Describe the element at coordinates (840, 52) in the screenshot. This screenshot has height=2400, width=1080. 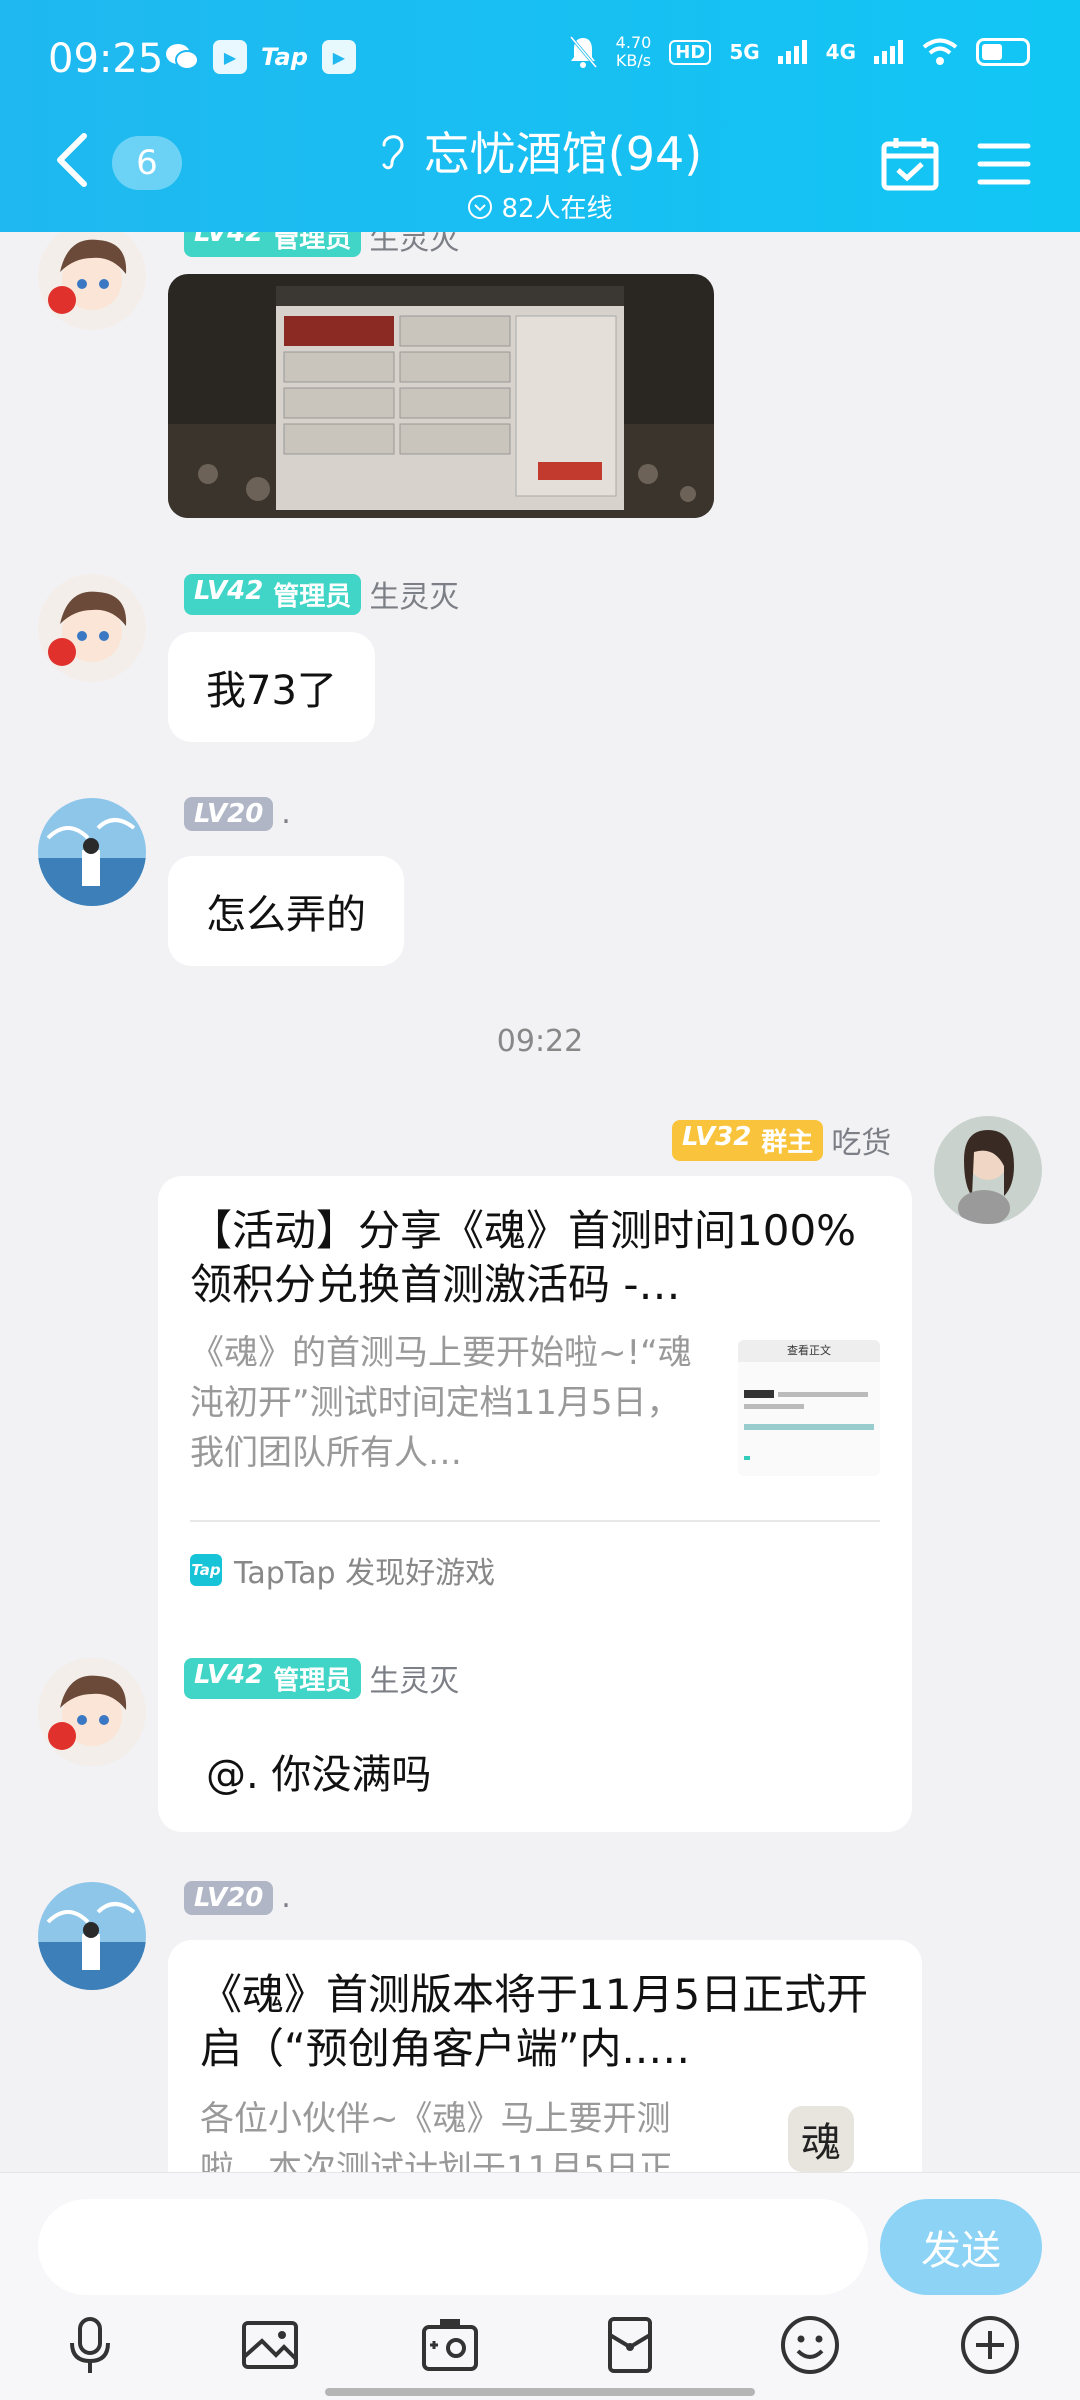
I see `network-4g: 4G` at that location.